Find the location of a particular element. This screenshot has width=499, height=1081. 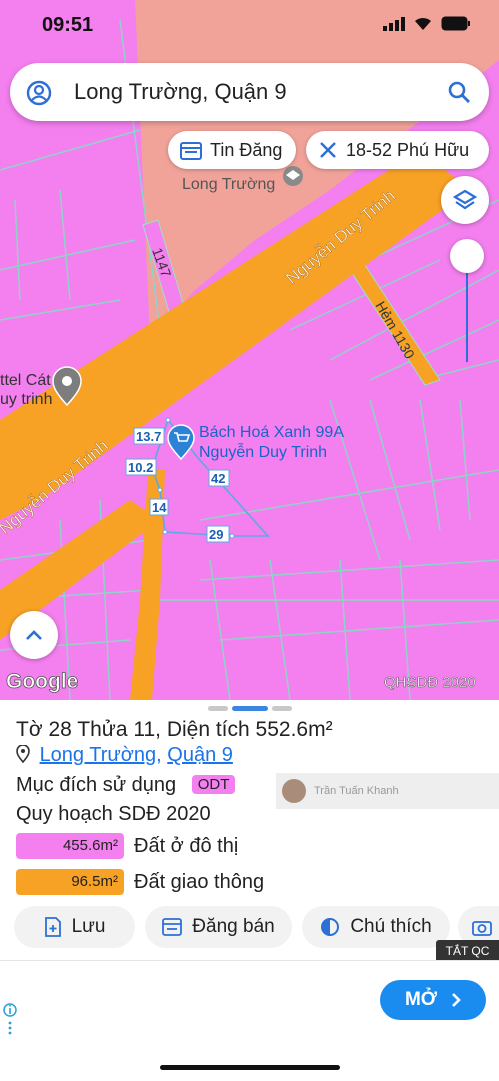

poi-left-label-1: ttel Cát is located at coordinates (25, 380).